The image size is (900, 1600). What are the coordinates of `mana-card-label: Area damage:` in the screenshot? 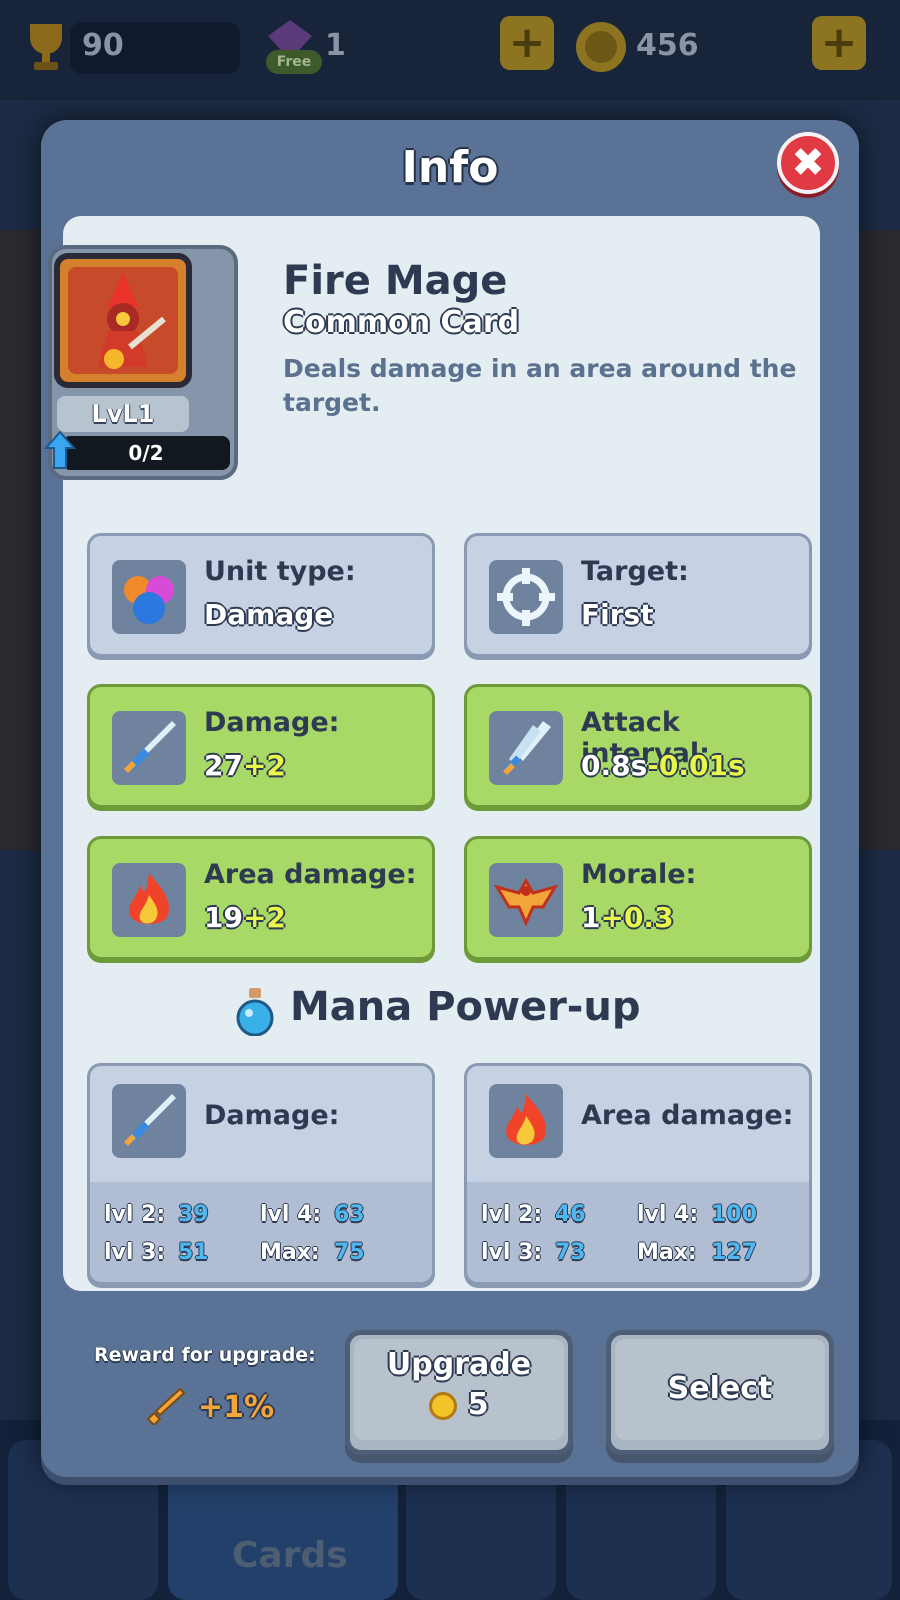 It's located at (687, 1115).